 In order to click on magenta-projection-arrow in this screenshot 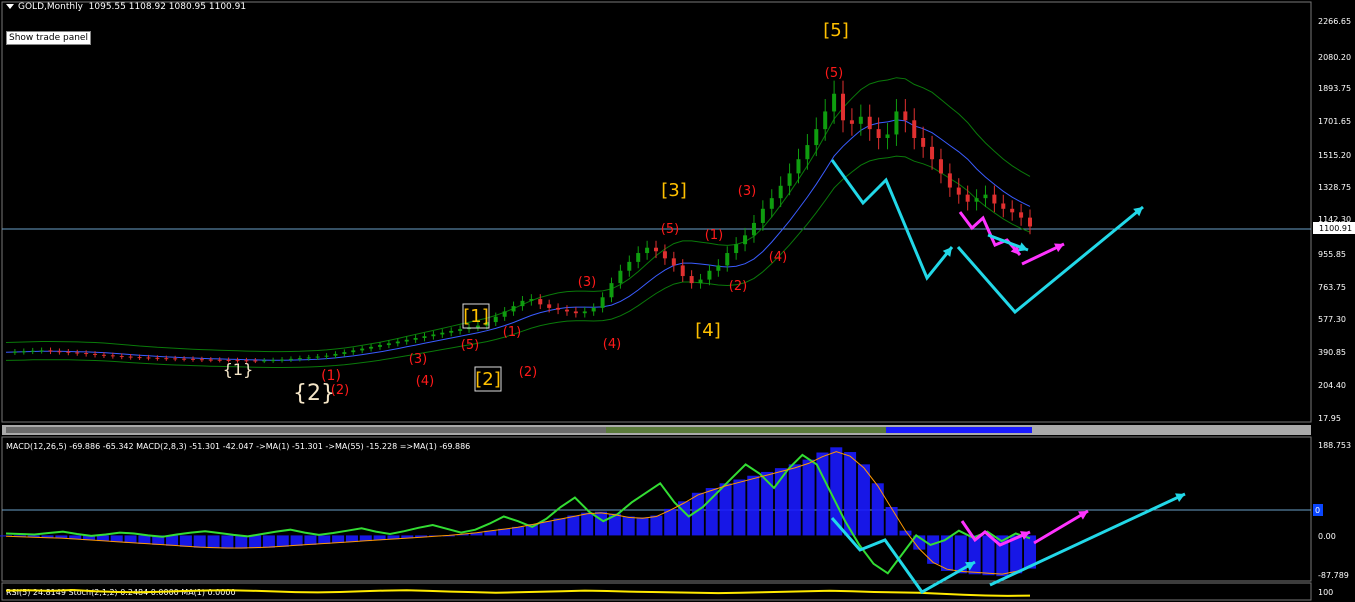, I will do `click(990, 233)`.